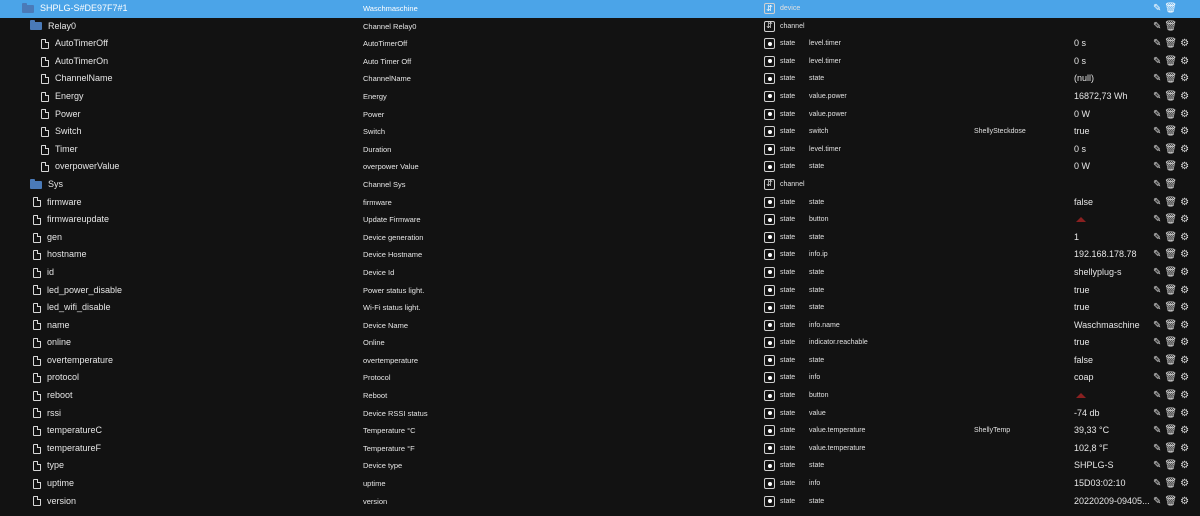 The width and height of the screenshot is (1200, 516). Describe the element at coordinates (600, 27) in the screenshot. I see `tree-row: Relay0 Channel Relay0 ⇵ channel ✎ 🗑` at that location.